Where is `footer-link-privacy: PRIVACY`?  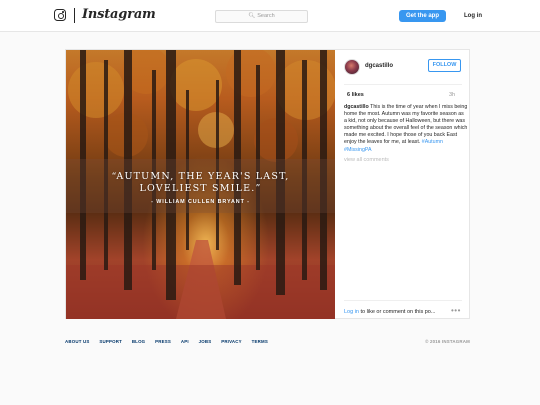 footer-link-privacy: PRIVACY is located at coordinates (231, 341).